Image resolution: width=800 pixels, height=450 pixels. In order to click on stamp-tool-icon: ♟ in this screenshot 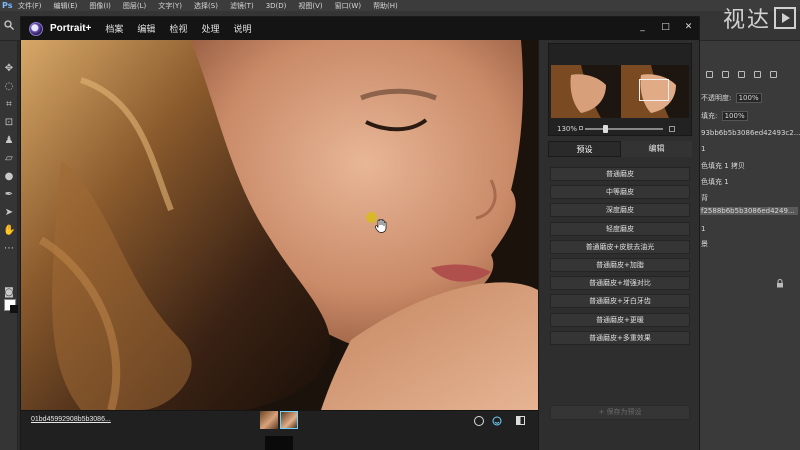, I will do `click(9, 141)`.